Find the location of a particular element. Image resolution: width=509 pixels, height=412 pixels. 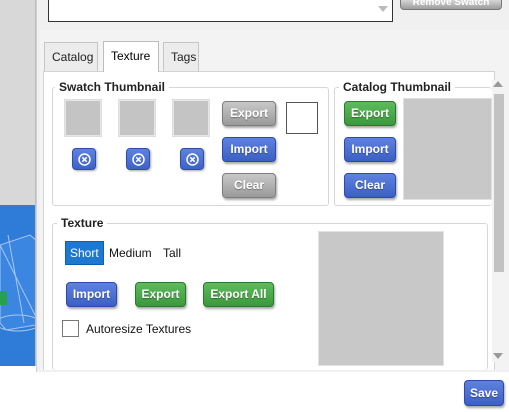

viewport-background is located at coordinates (17, 102).